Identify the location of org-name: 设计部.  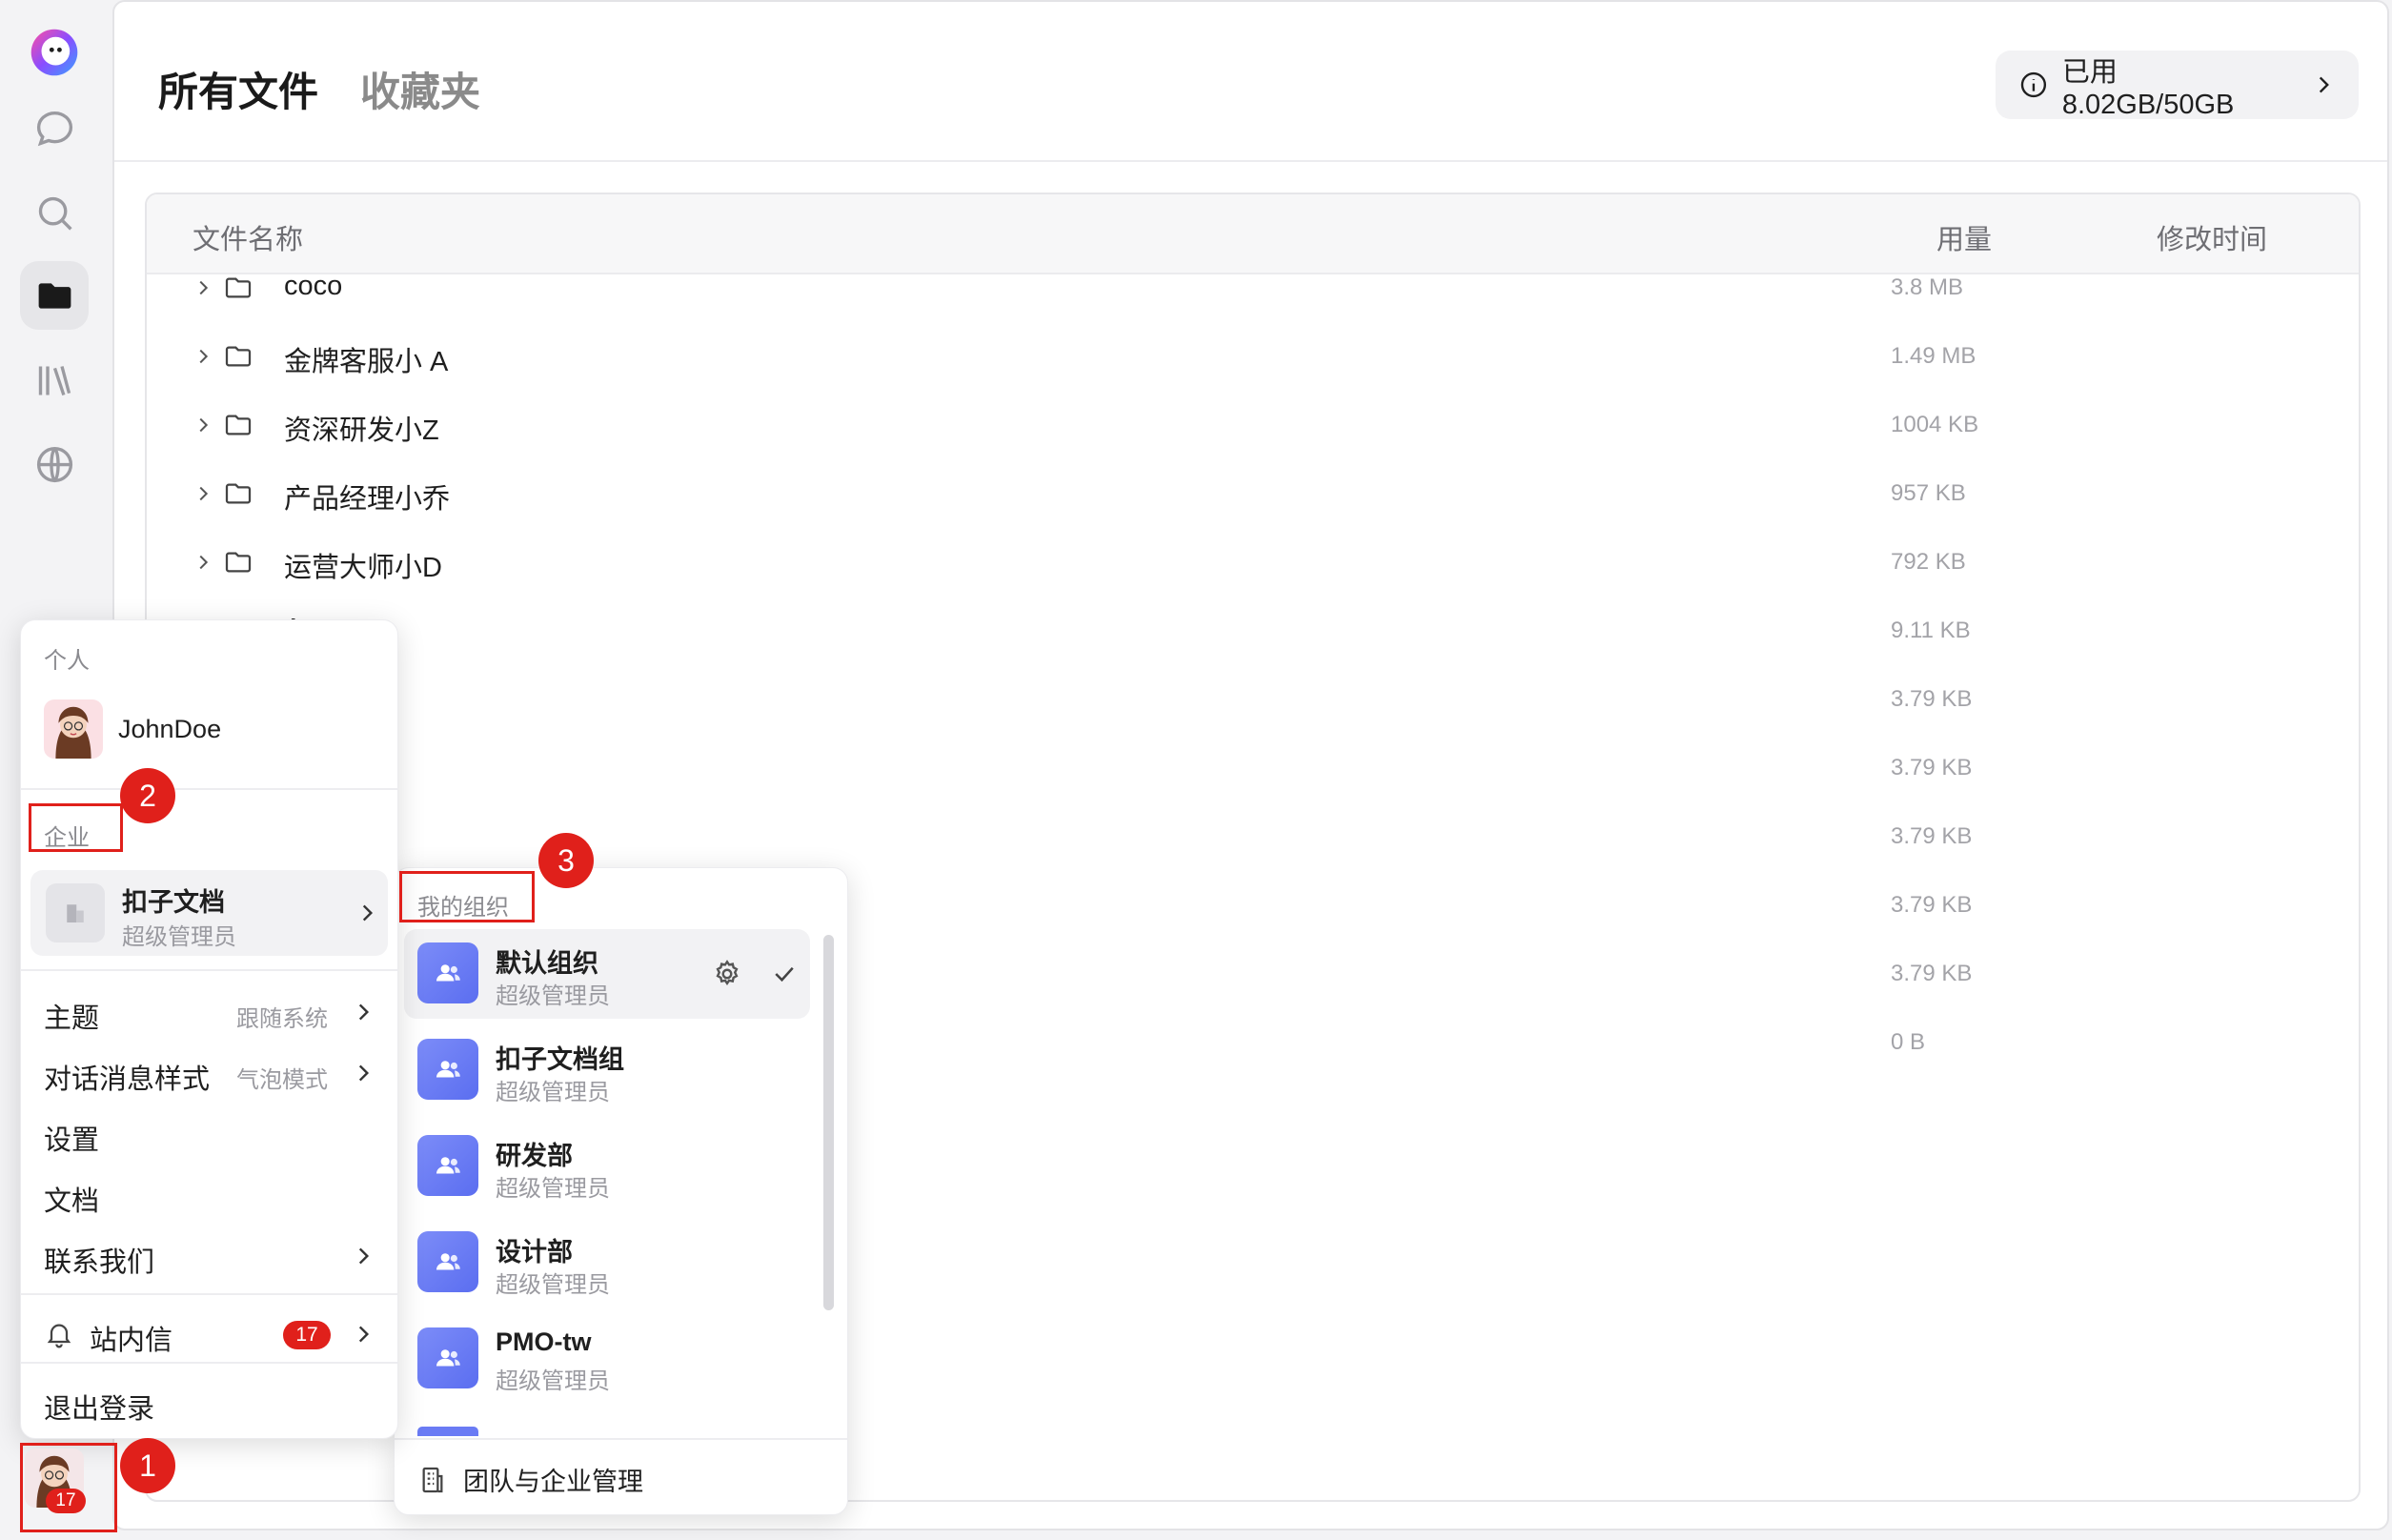
(534, 1252).